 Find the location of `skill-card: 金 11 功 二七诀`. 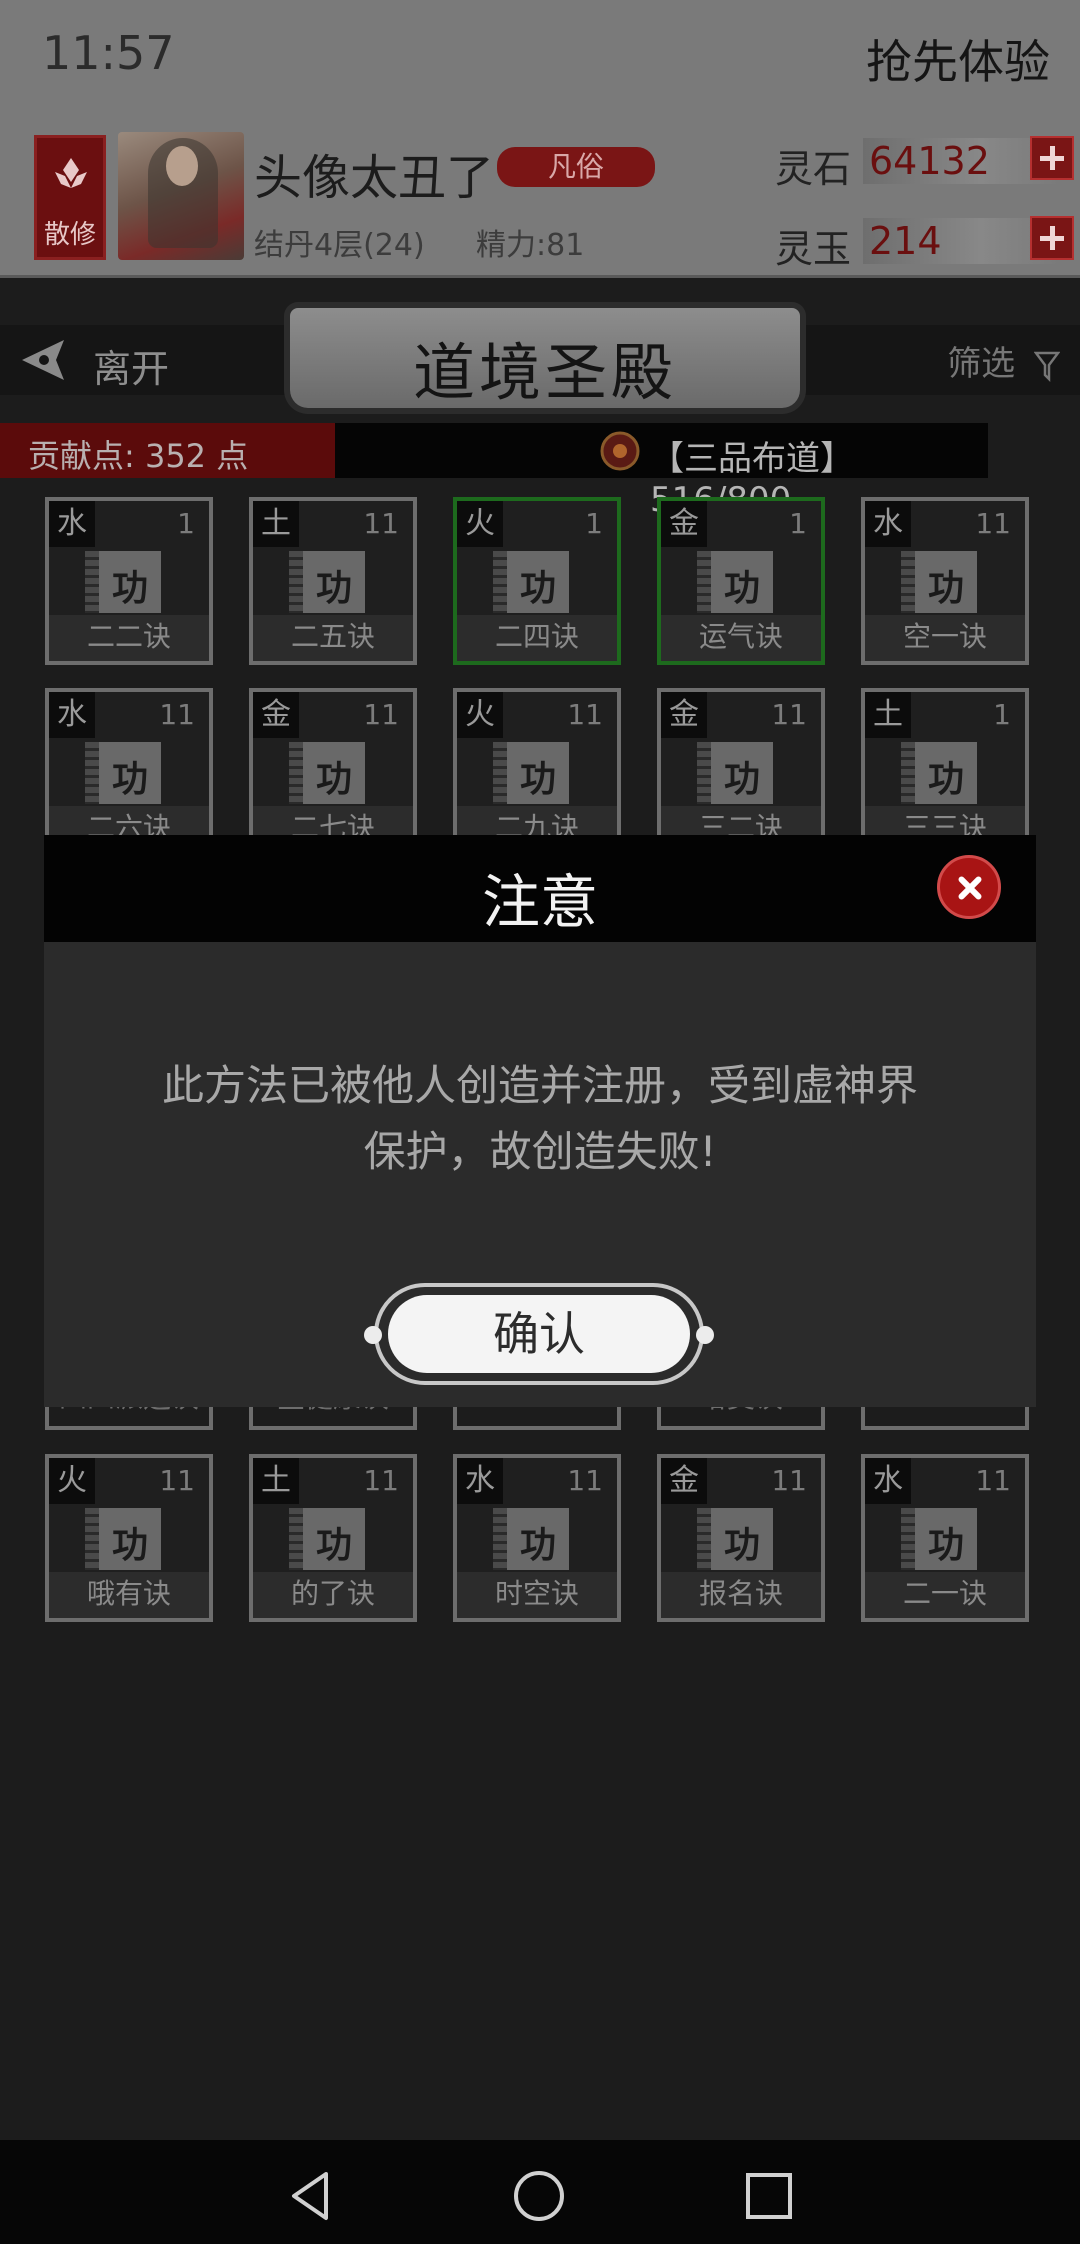

skill-card: 金 11 功 二七诀 is located at coordinates (333, 772).